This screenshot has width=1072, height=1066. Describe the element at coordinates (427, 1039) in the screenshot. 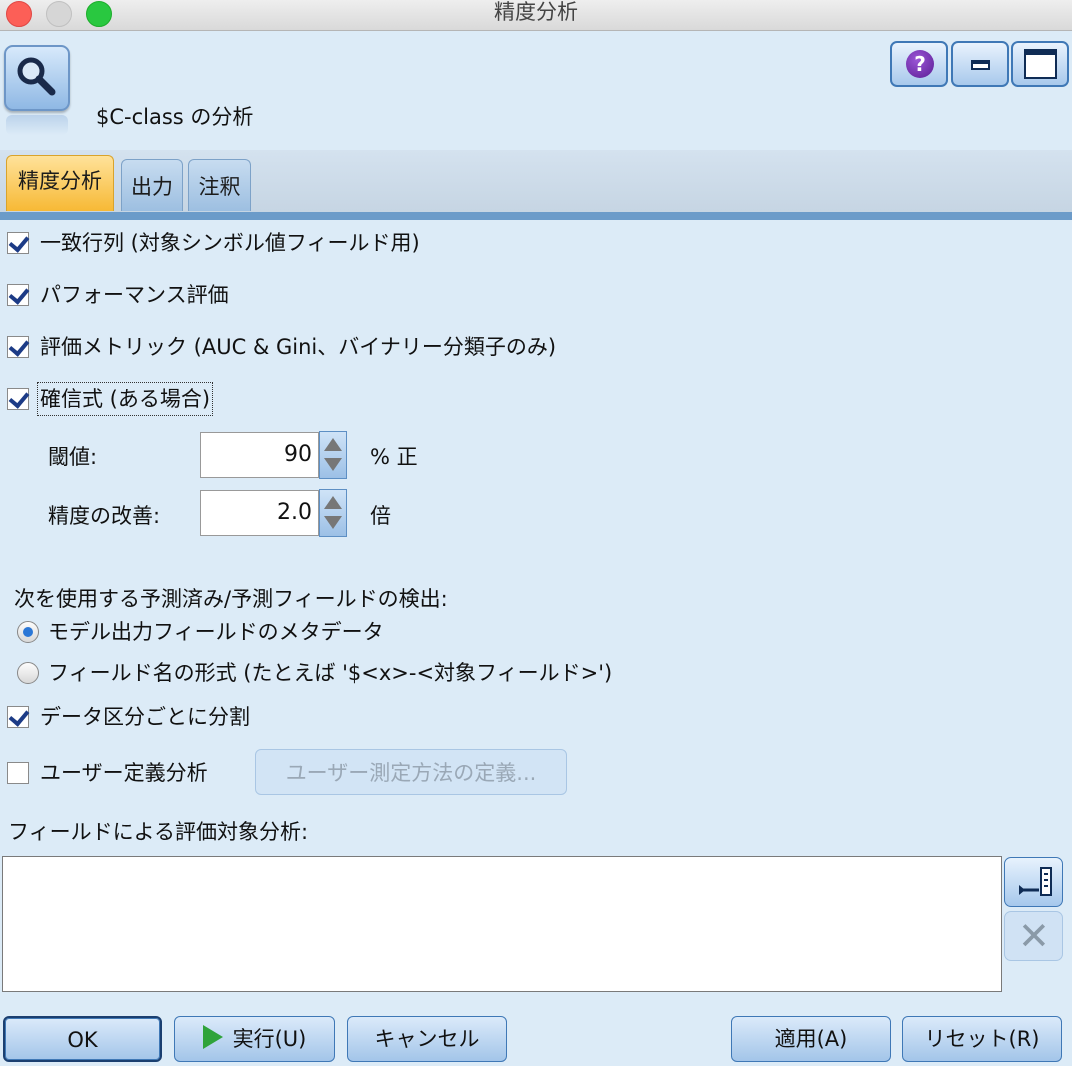

I see `cancel-button: キャンセル` at that location.